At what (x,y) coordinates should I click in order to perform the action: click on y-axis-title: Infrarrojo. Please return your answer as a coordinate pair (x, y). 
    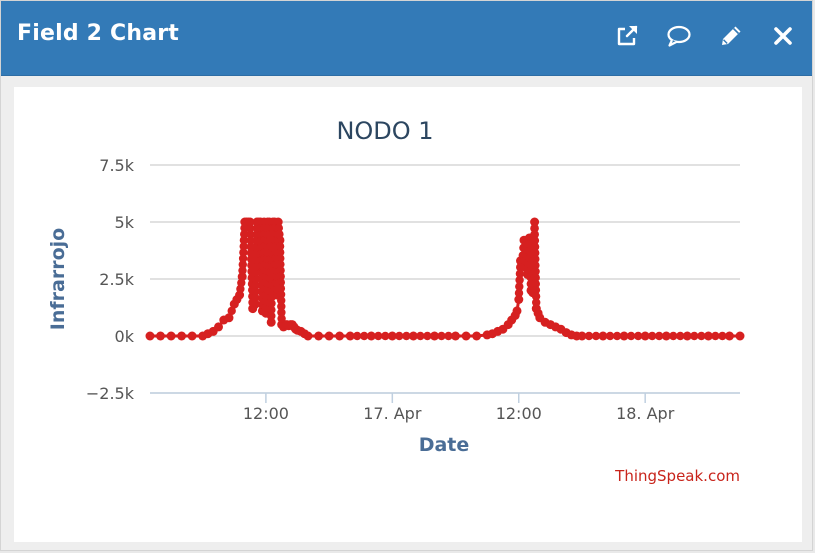
    Looking at the image, I should click on (58, 279).